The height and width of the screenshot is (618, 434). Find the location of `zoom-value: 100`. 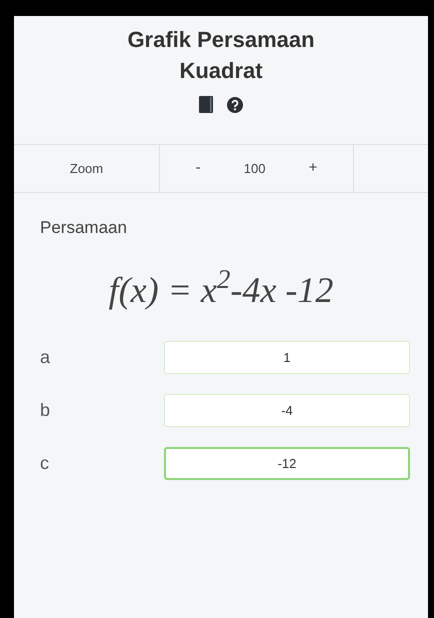

zoom-value: 100 is located at coordinates (255, 169).